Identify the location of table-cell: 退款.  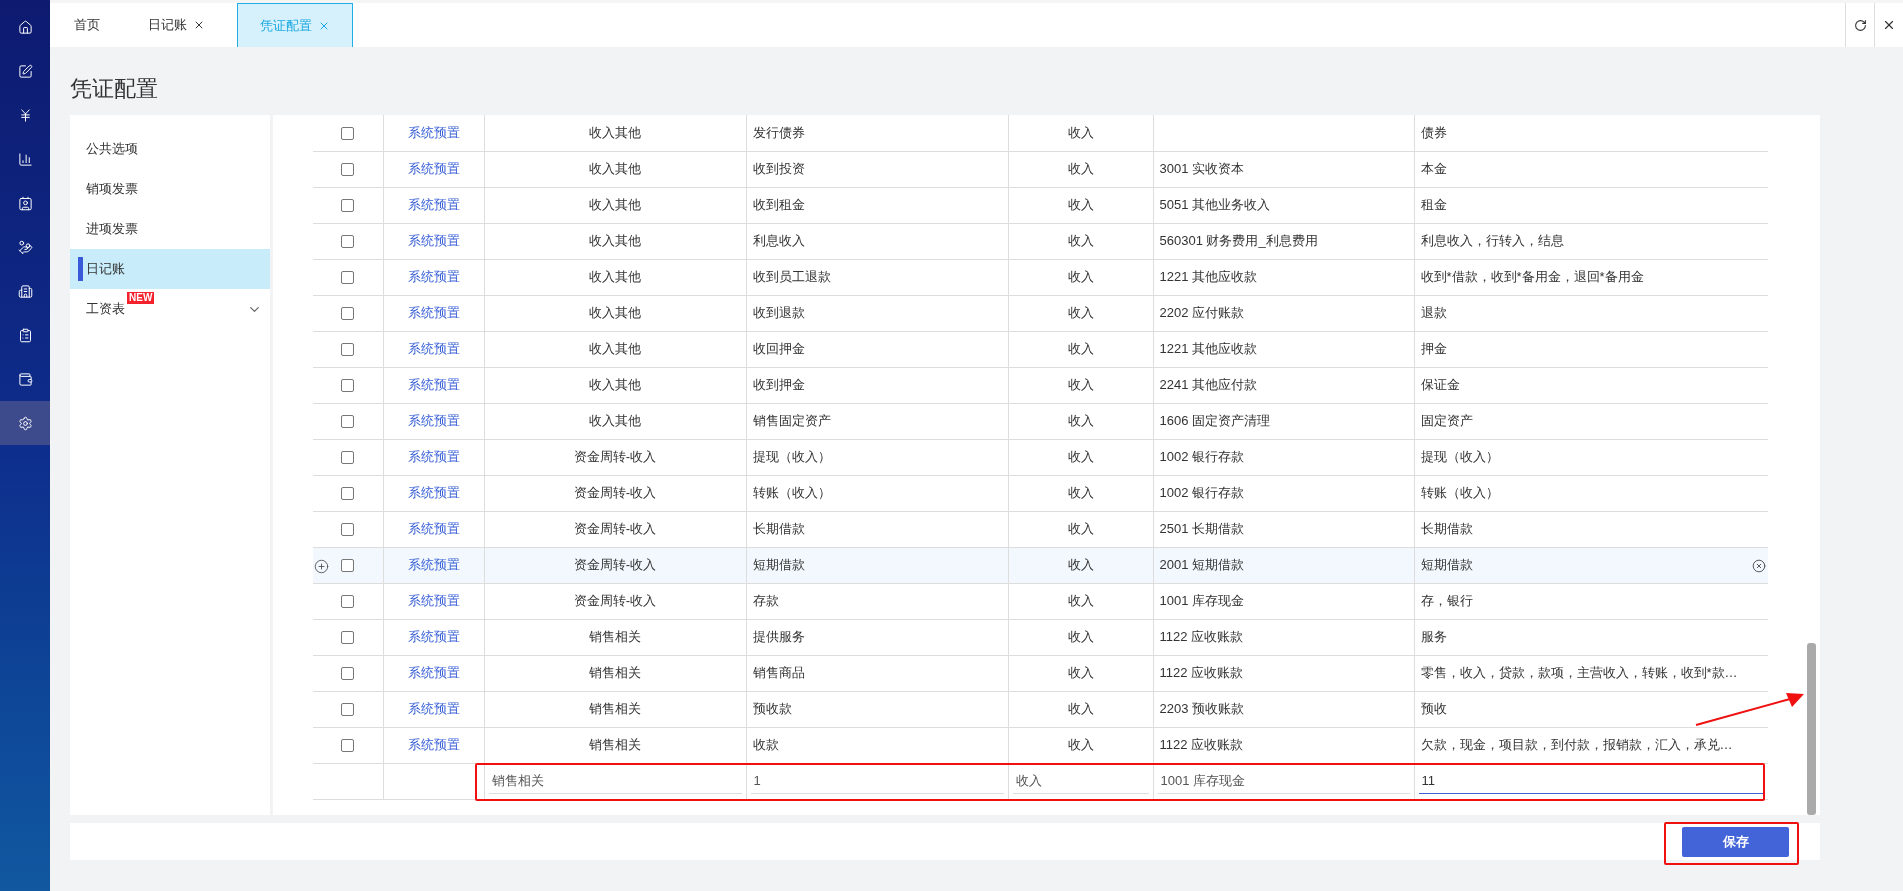
(1433, 313).